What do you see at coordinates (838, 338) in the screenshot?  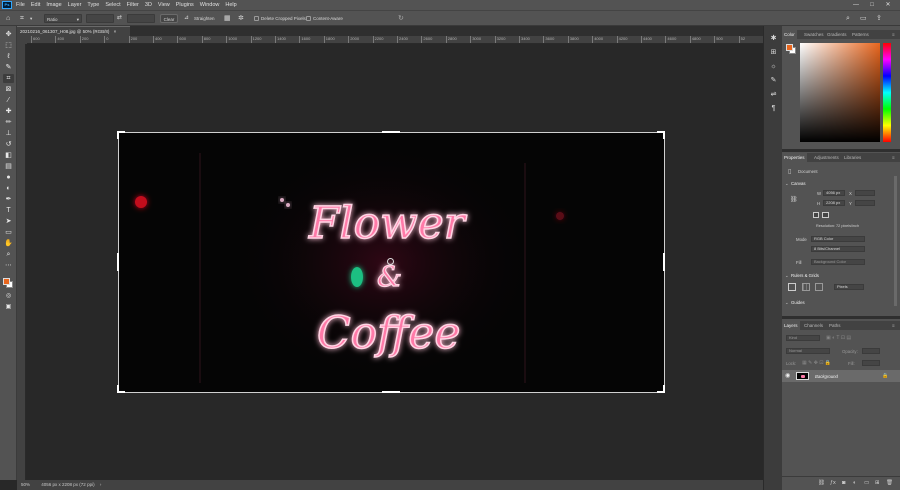 I see `layer-filter-icons: ▣ ◐ T ⊡ ▤` at bounding box center [838, 338].